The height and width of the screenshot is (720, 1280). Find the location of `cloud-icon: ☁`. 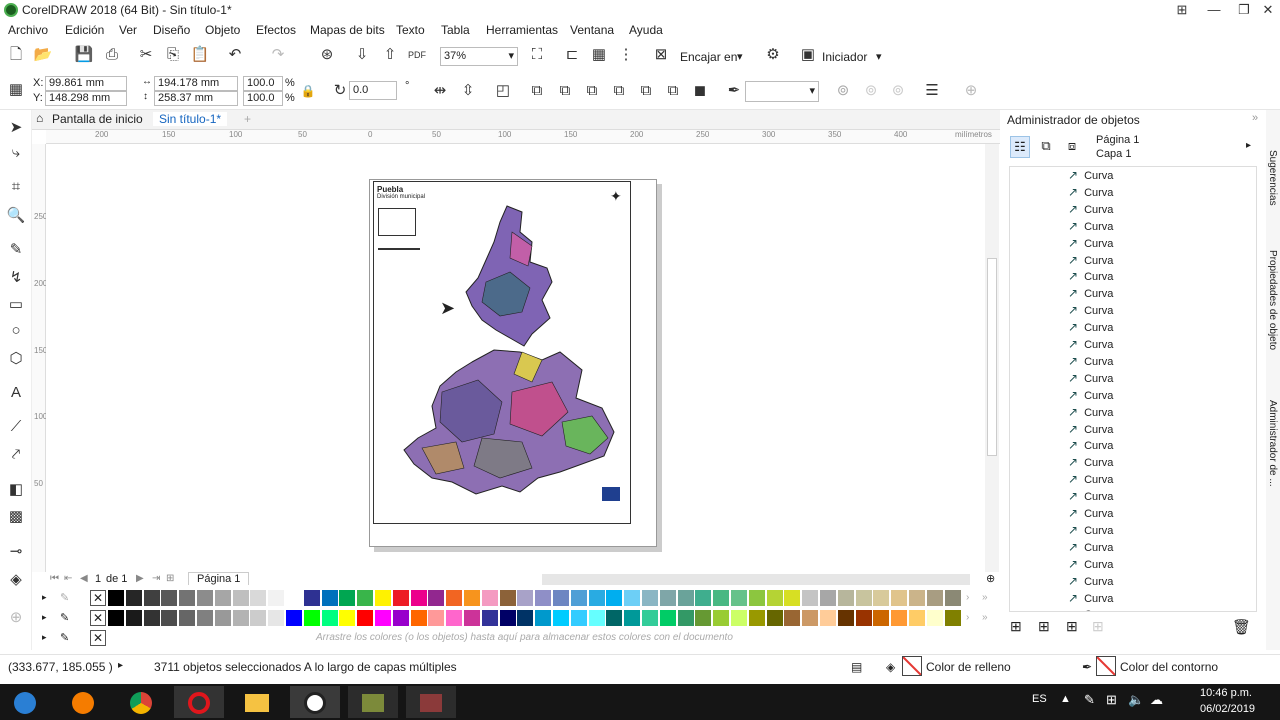

cloud-icon: ☁ is located at coordinates (1156, 700).